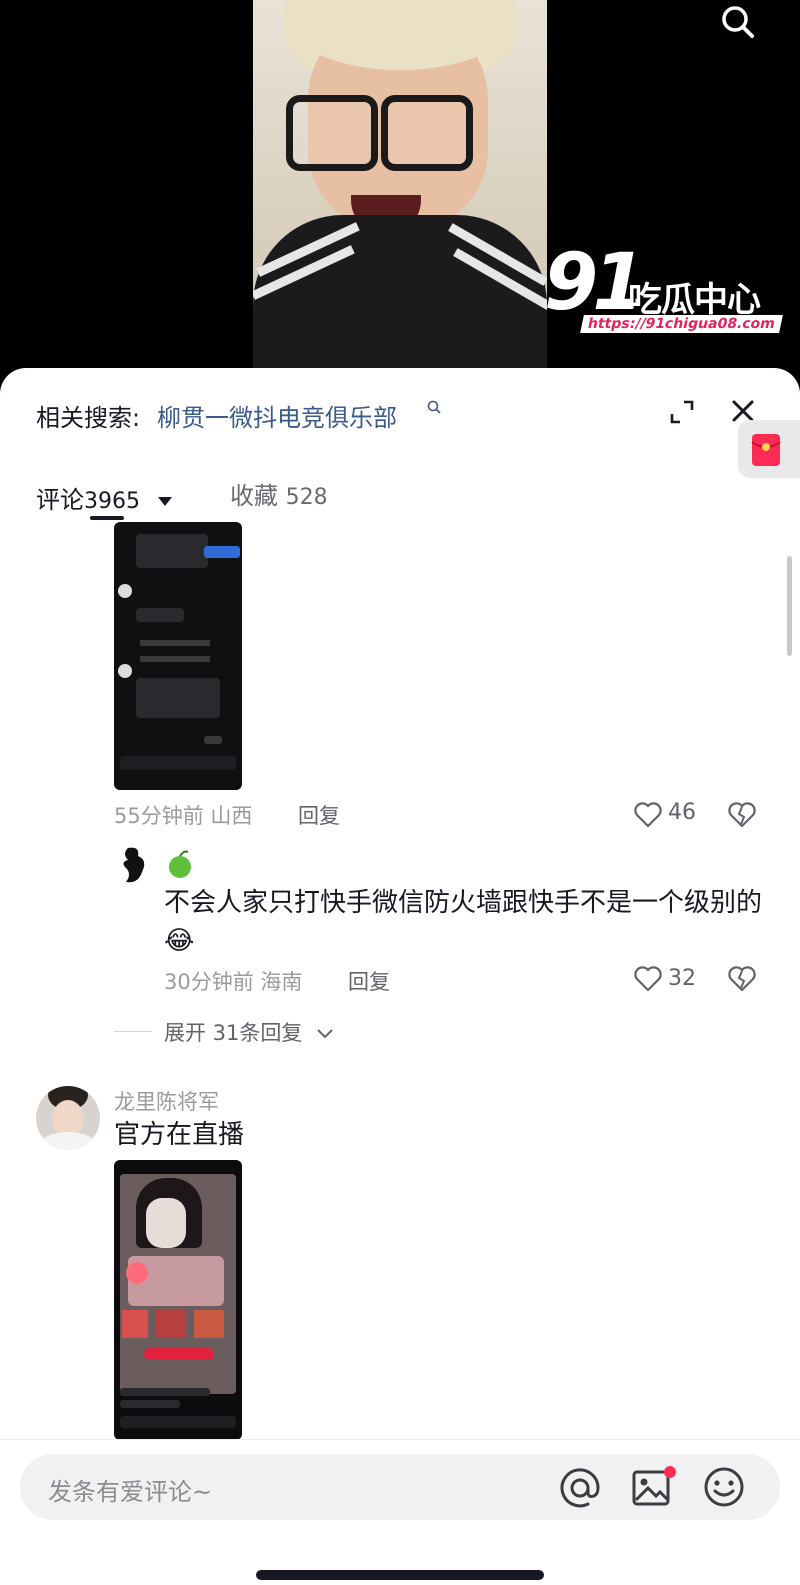 Image resolution: width=800 pixels, height=1585 pixels. What do you see at coordinates (254, 496) in the screenshot?
I see `tab-favorites-label: 收藏` at bounding box center [254, 496].